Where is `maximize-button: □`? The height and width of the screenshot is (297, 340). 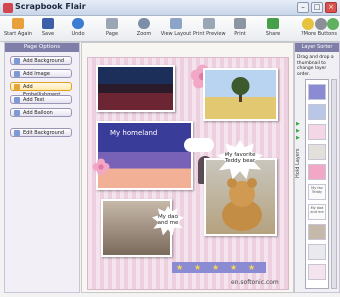
maximize-button: □ is located at coordinates (317, 7).